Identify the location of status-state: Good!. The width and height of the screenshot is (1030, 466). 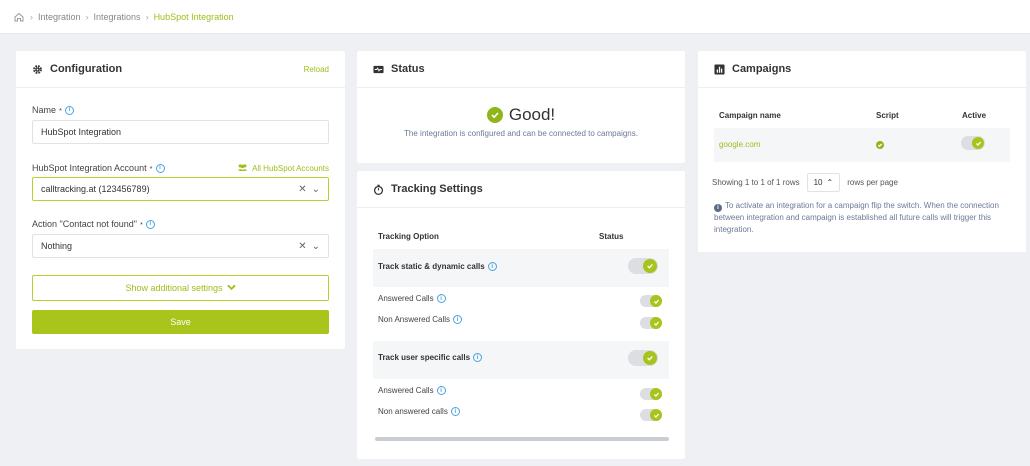
(521, 115).